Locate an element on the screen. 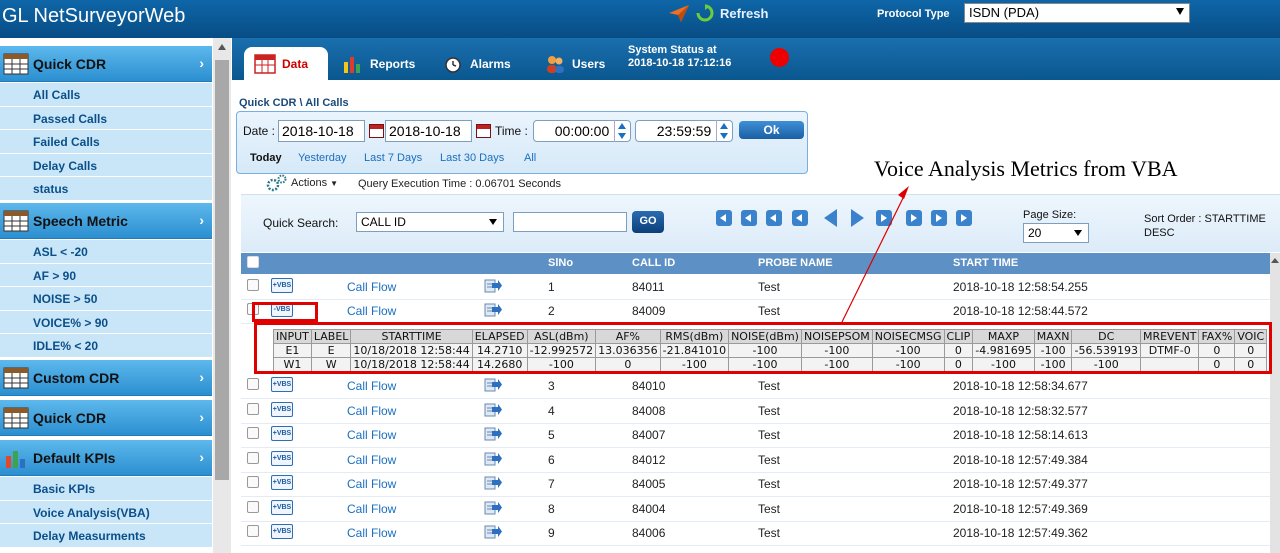 Image resolution: width=1280 pixels, height=553 pixels. column-header-probe-name: PROBE NAME is located at coordinates (795, 263).